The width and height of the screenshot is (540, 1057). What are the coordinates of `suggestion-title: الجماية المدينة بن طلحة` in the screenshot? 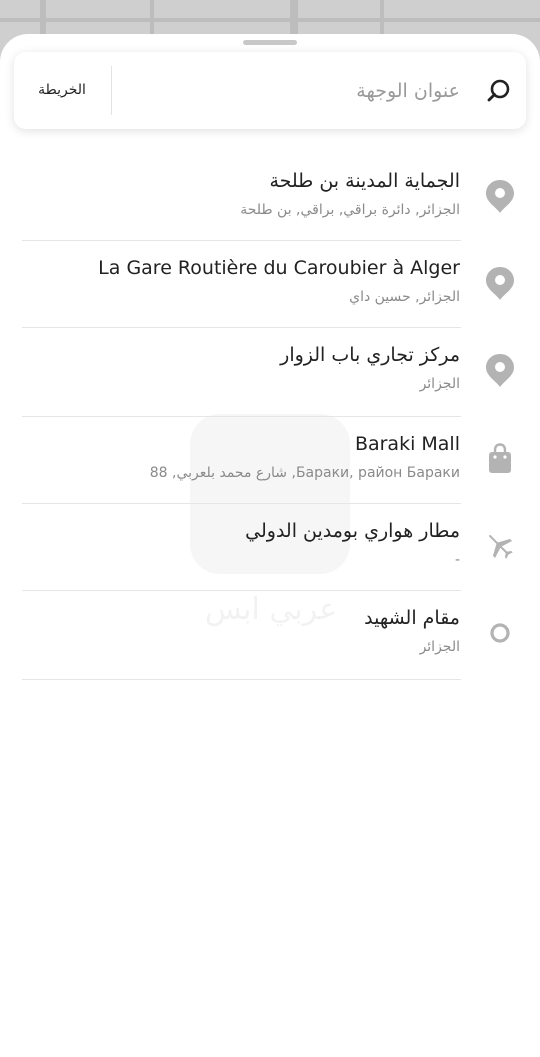 It's located at (364, 181).